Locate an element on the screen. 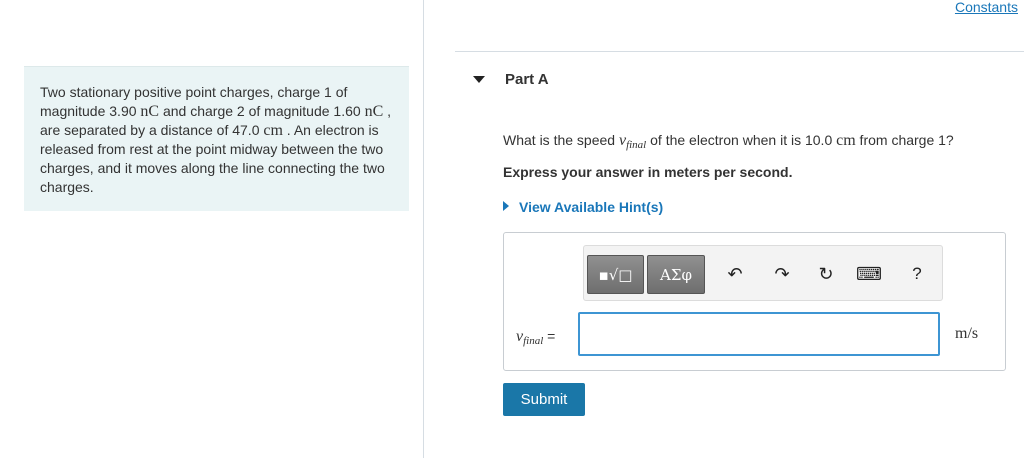  math-toolbar: ▪√□ ΑΣφ ↶ ↷ ↻ ⌨ ? is located at coordinates (763, 273).